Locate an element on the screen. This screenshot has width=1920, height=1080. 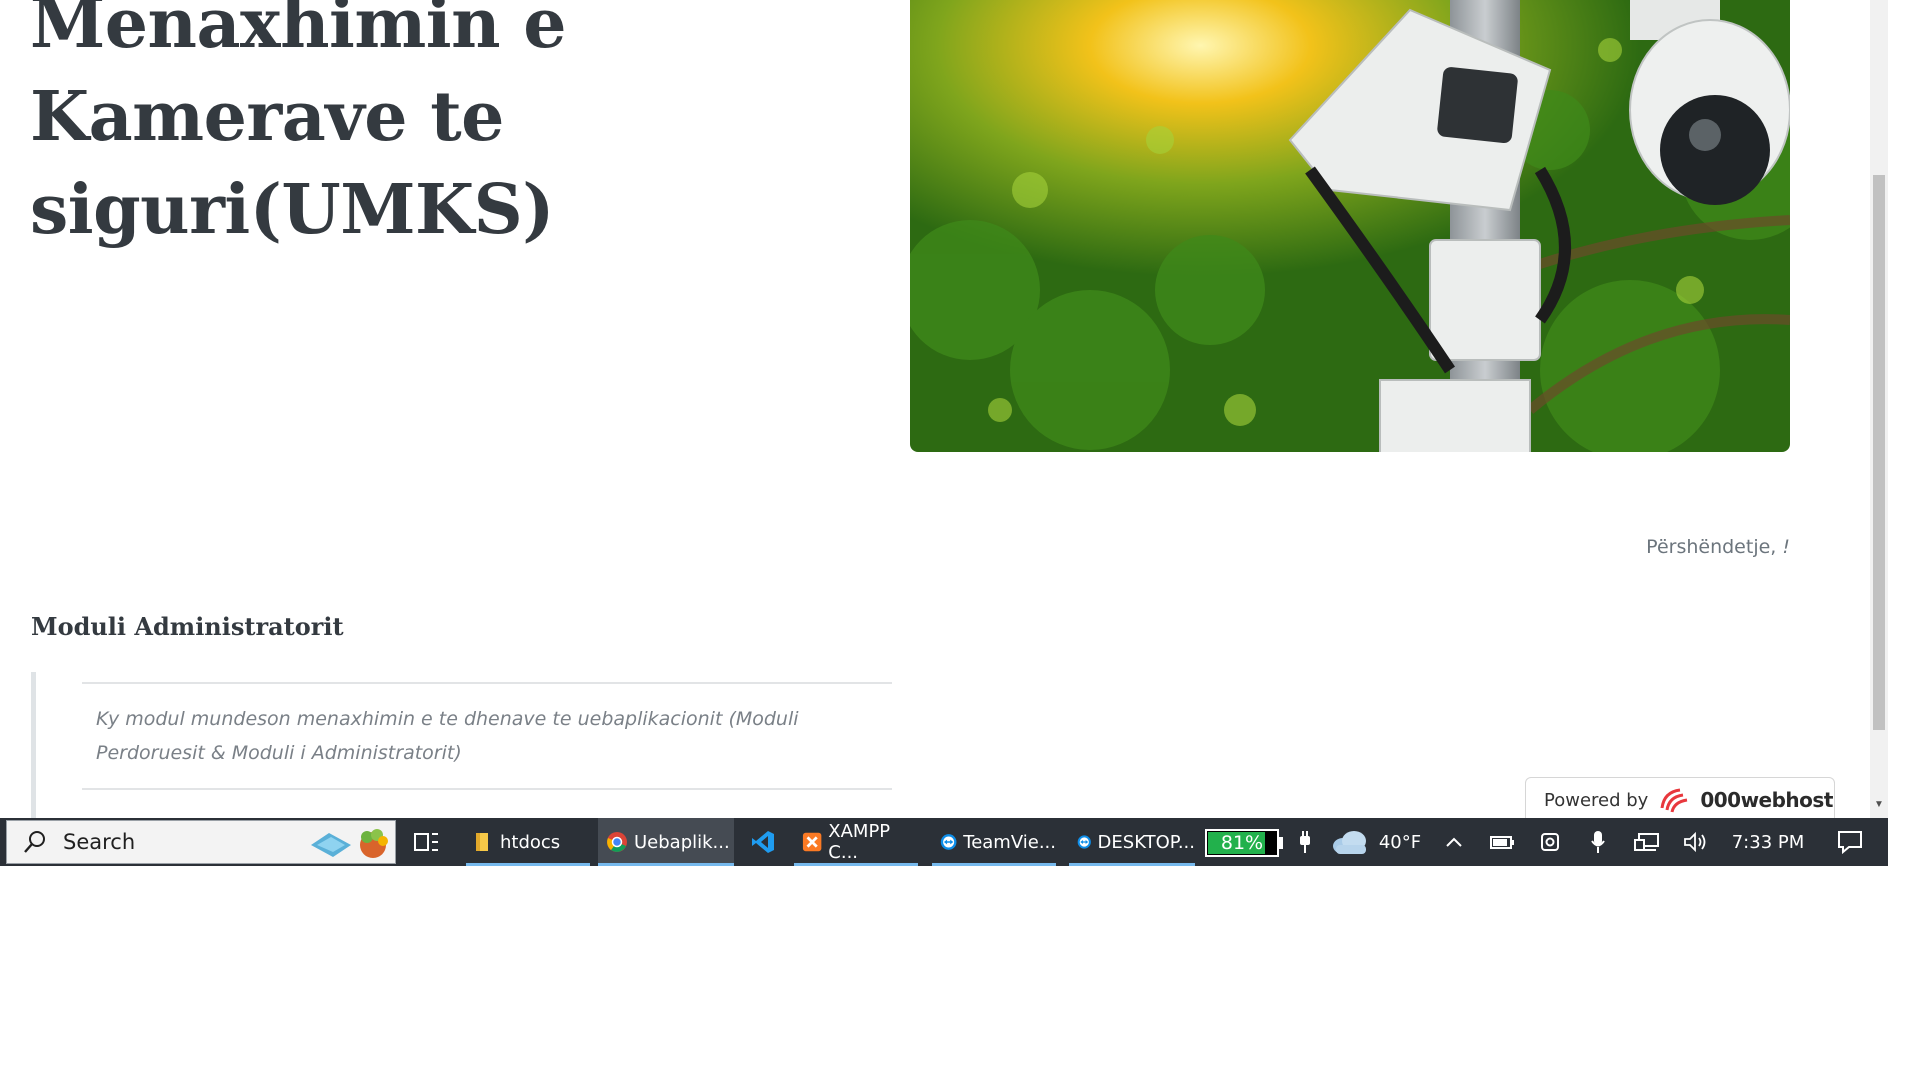
xampp-icon is located at coordinates (812, 842).